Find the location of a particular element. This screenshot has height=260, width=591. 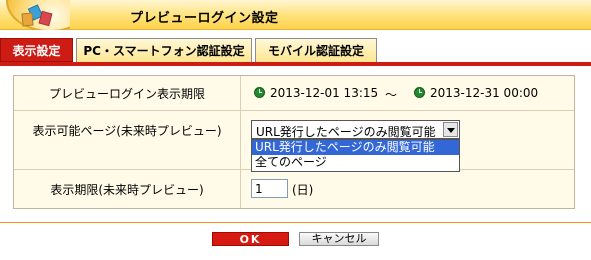

tab-bar: 表示設定 PC・スマートフォン認証設定 モバイル認証設定 is located at coordinates (295, 52).